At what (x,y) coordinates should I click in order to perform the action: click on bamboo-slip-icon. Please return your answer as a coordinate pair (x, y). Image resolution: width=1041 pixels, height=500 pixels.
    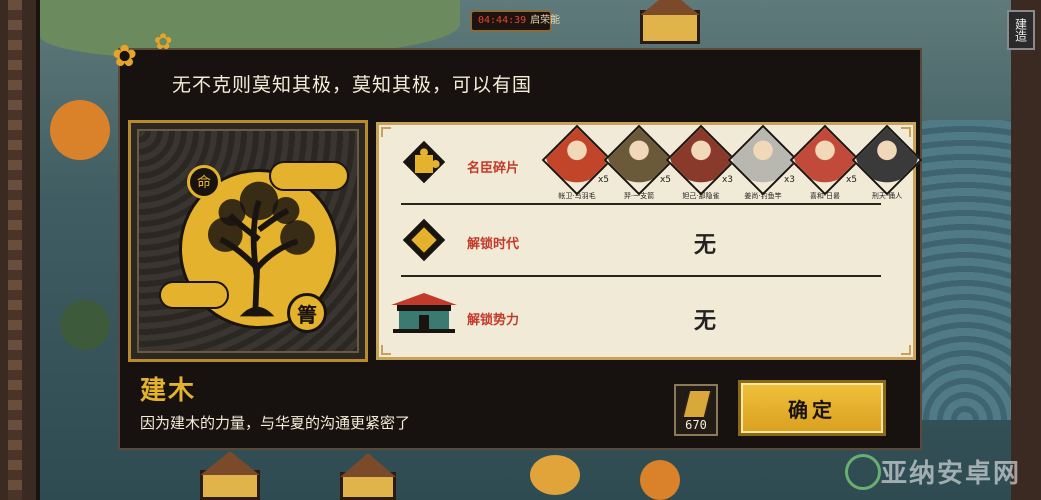
    Looking at the image, I should click on (697, 404).